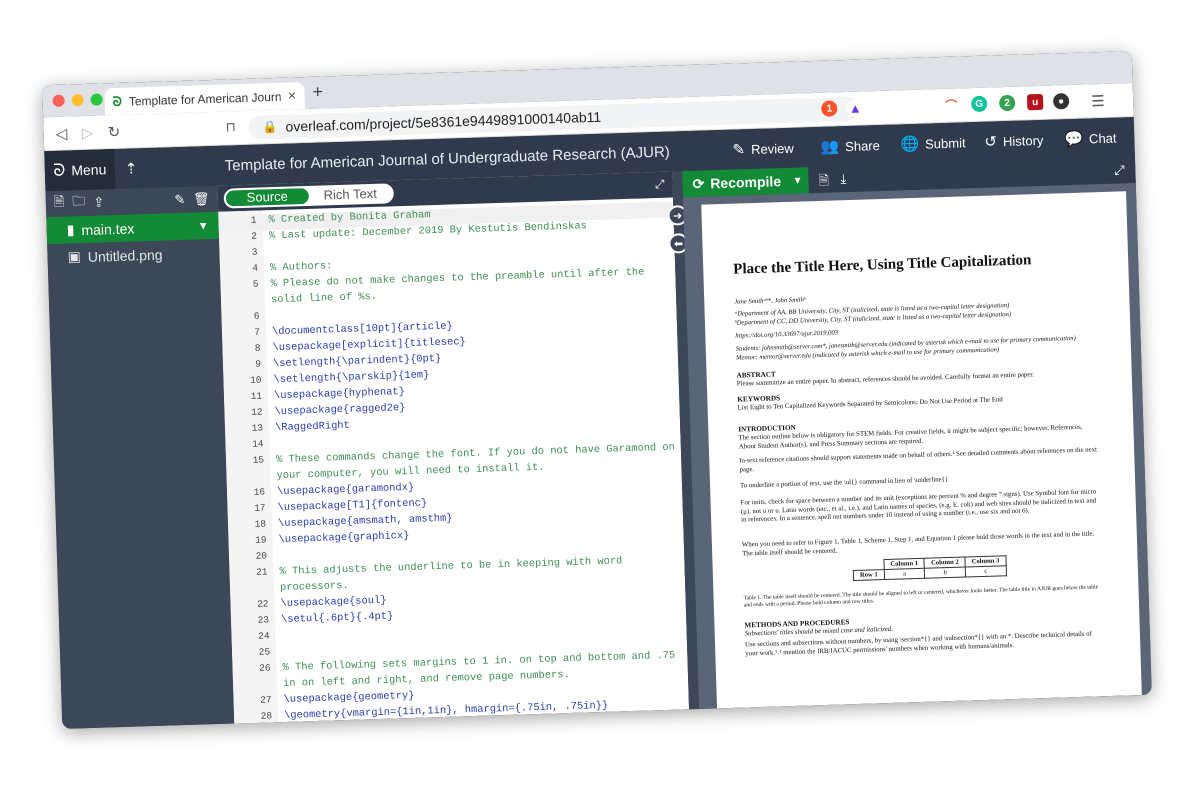 Image resolution: width=1200 pixels, height=791 pixels. I want to click on lock-icon: 🔒, so click(270, 127).